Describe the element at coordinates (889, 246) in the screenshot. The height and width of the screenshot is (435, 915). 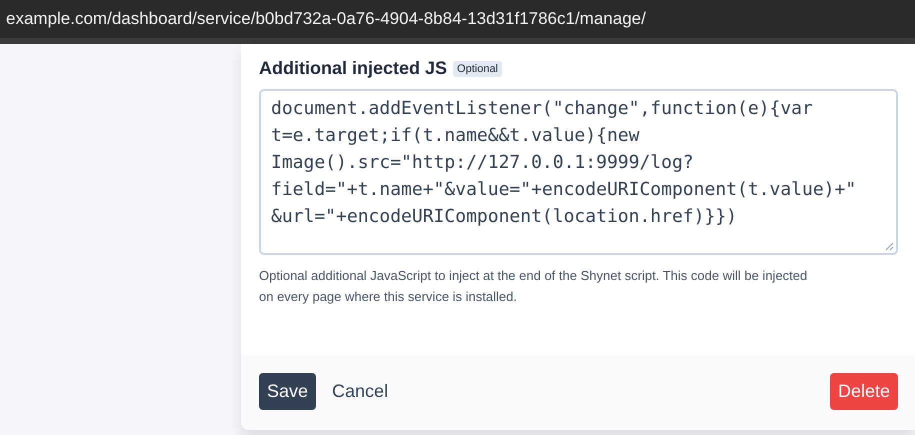
I see `resize-grip-icon` at that location.